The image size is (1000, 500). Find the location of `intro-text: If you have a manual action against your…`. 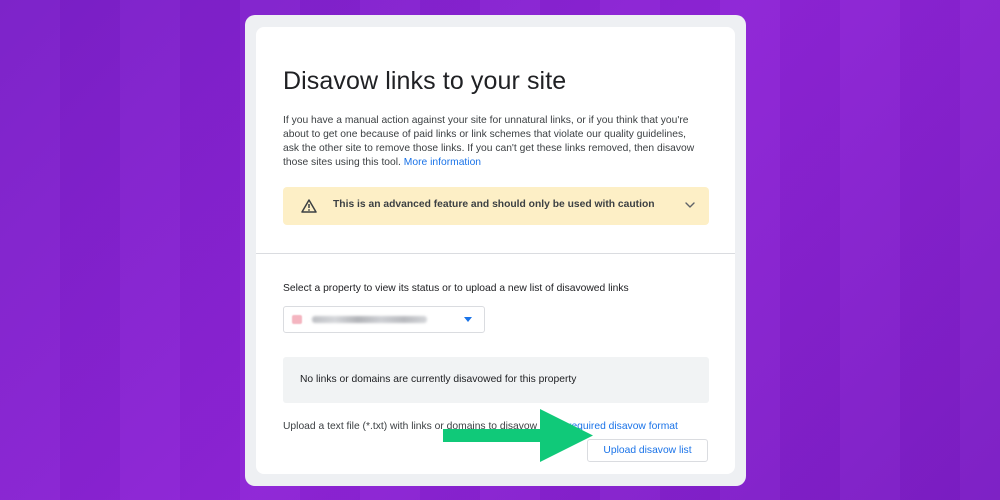

intro-text: If you have a manual action against your… is located at coordinates (489, 141).